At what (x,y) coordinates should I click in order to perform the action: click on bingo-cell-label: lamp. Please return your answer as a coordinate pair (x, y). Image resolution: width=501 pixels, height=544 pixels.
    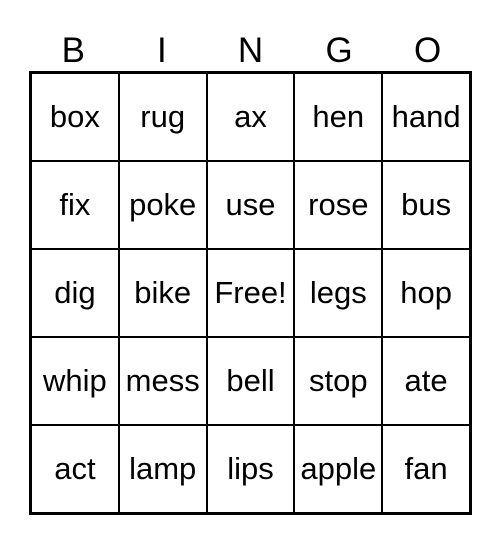
    Looking at the image, I should click on (163, 468).